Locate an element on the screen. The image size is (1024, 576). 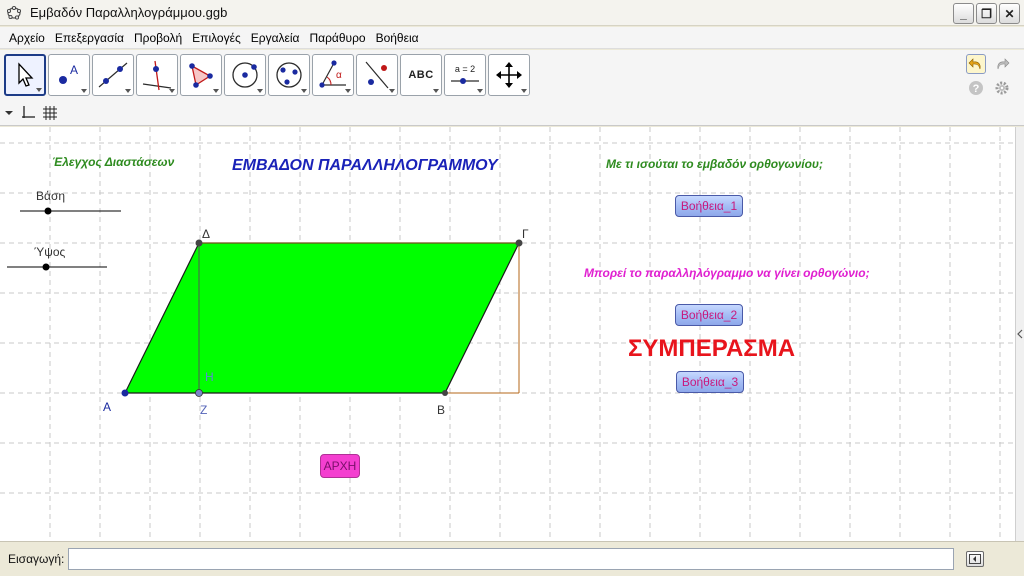
menu-window: Παράθυρο is located at coordinates (337, 38).